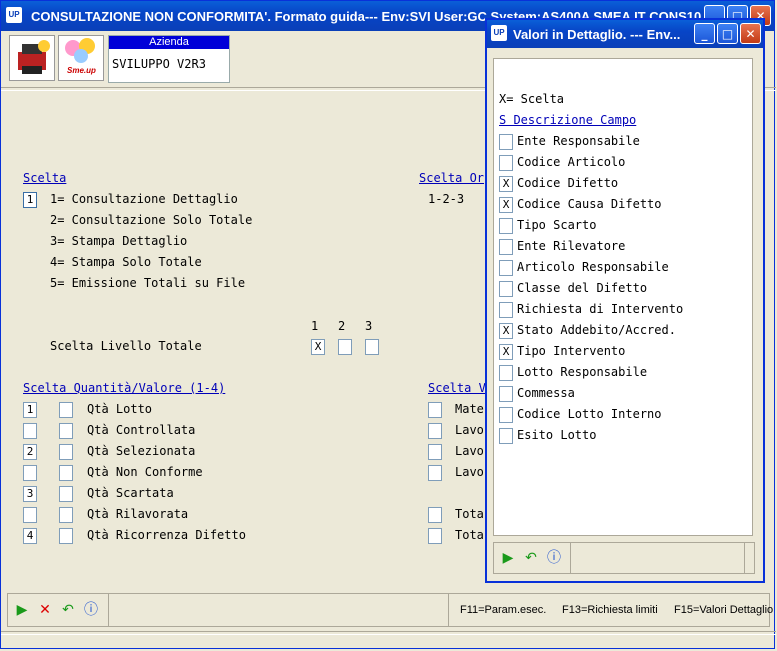 The height and width of the screenshot is (651, 777). Describe the element at coordinates (571, 351) in the screenshot. I see `popup-item-label: Tipo Intervento` at that location.